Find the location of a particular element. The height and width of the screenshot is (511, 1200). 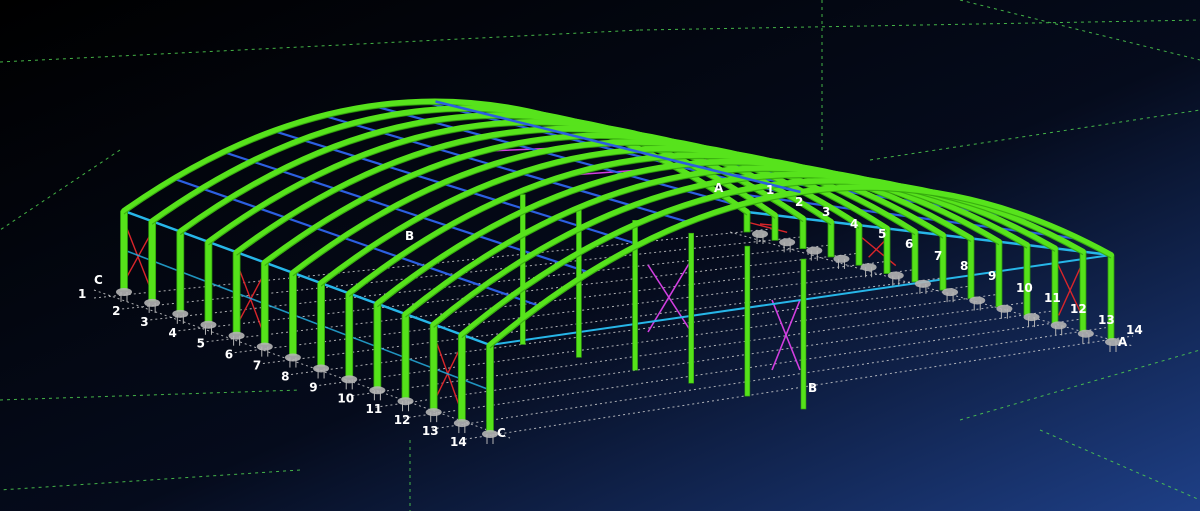

label-back-right-a: A is located at coordinates (1123, 342).